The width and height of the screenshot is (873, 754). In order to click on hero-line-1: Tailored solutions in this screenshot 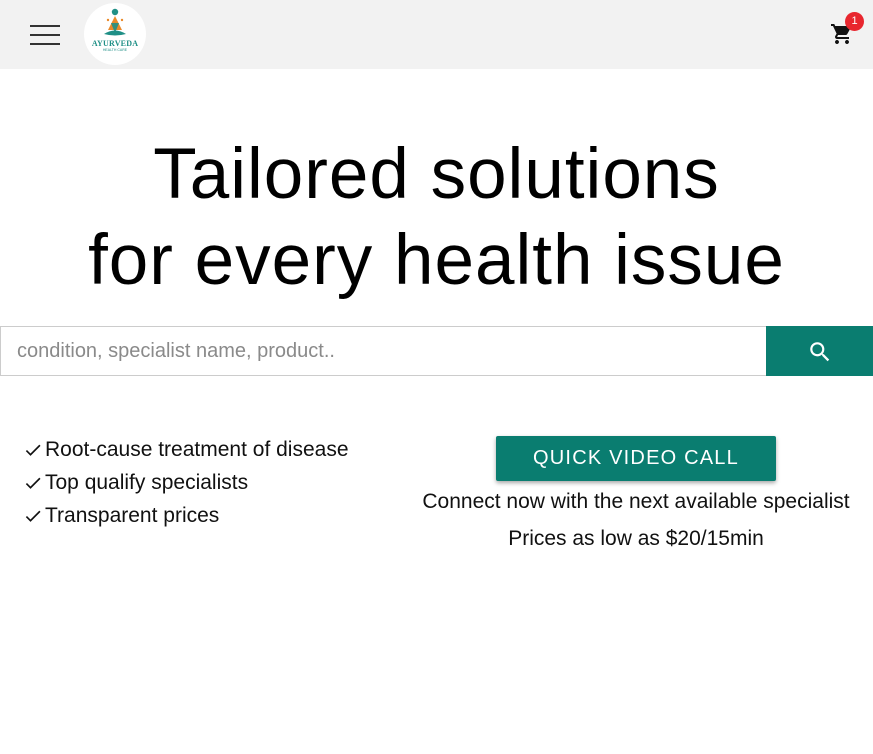, I will do `click(436, 174)`.